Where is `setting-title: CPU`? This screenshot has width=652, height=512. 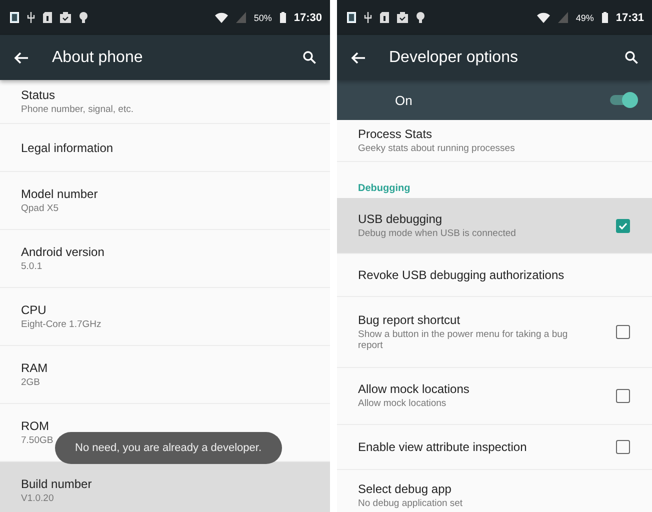
setting-title: CPU is located at coordinates (33, 309).